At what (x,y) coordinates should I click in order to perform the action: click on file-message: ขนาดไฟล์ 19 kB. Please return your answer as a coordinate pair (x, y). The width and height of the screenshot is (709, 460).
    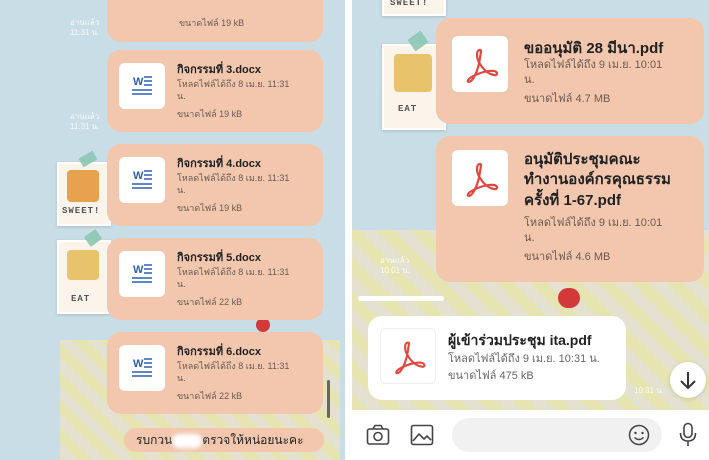
    Looking at the image, I should click on (215, 21).